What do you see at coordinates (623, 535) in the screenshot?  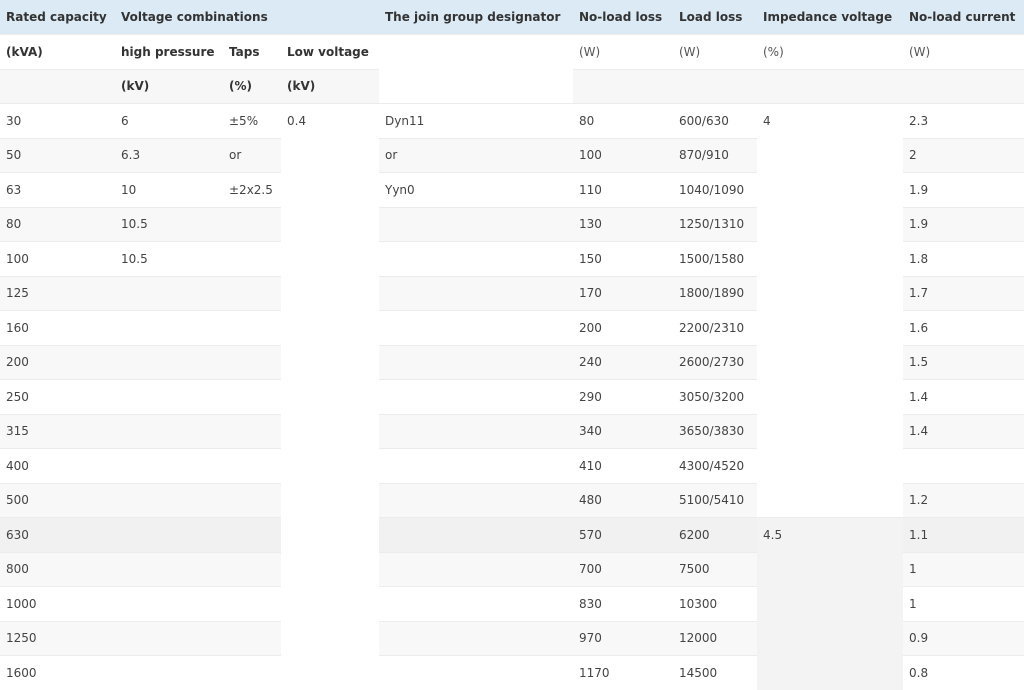 I see `cell-no-load-loss: 570` at bounding box center [623, 535].